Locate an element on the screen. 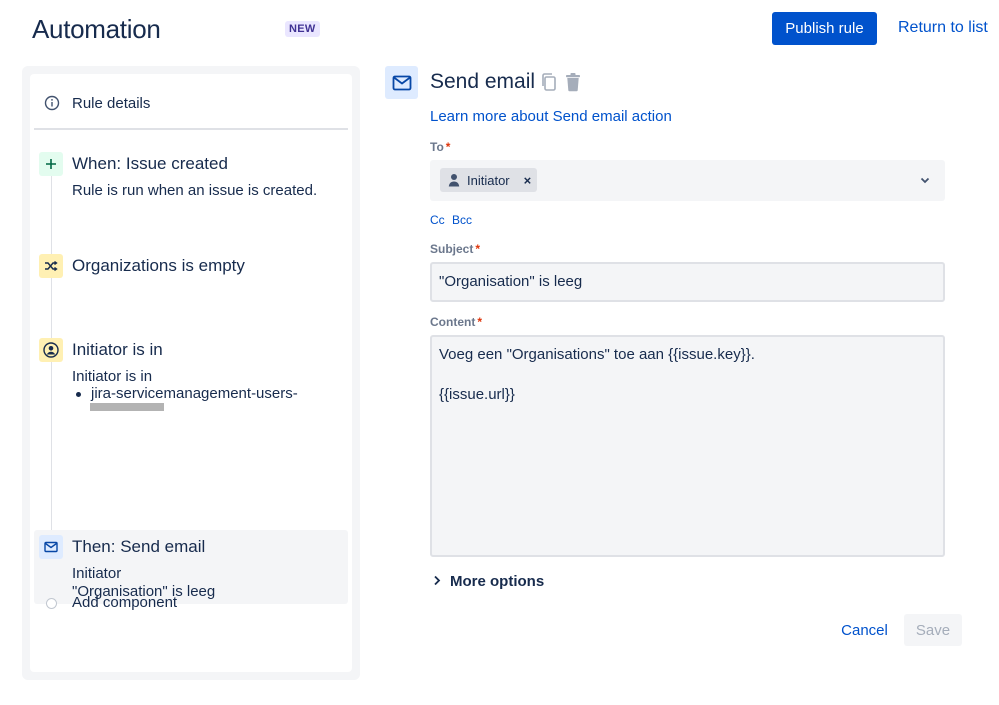 This screenshot has height=705, width=999. step-condition-organizations: Organizations is empty is located at coordinates (191, 266).